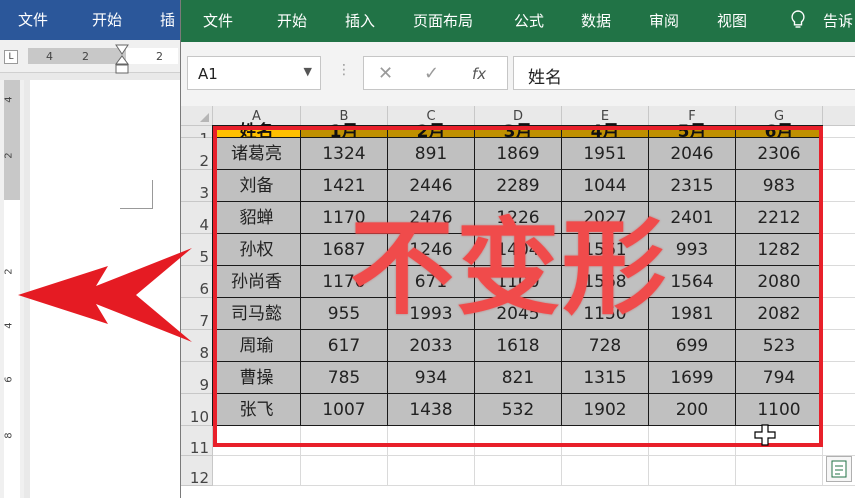  What do you see at coordinates (605, 377) in the screenshot?
I see `table-cell: 1315` at bounding box center [605, 377].